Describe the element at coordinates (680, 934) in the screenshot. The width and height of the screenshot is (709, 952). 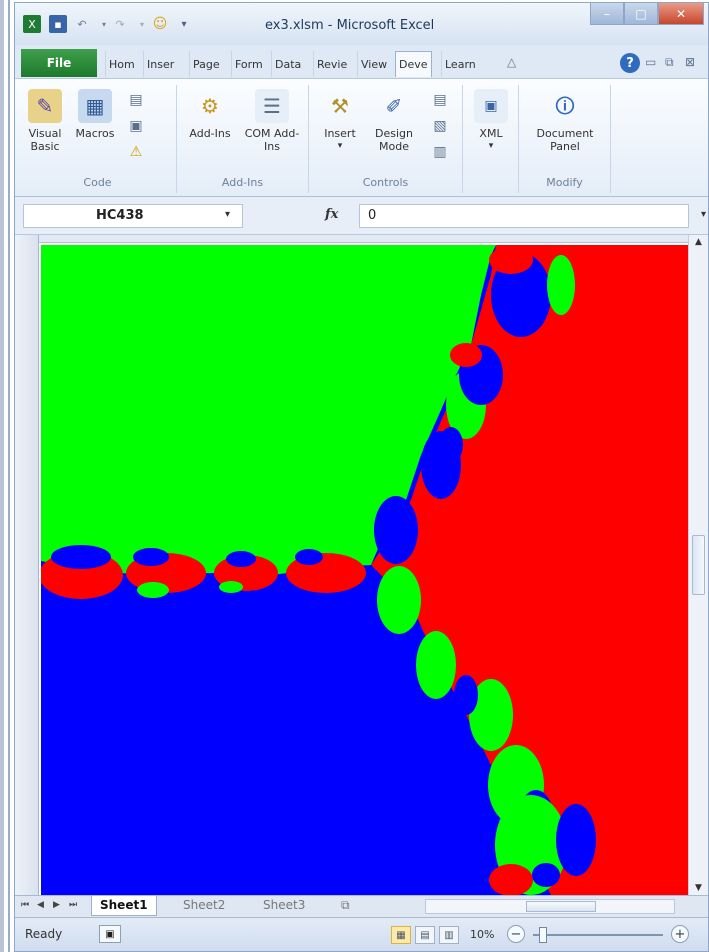
I see `zoom-in-icon: +` at that location.